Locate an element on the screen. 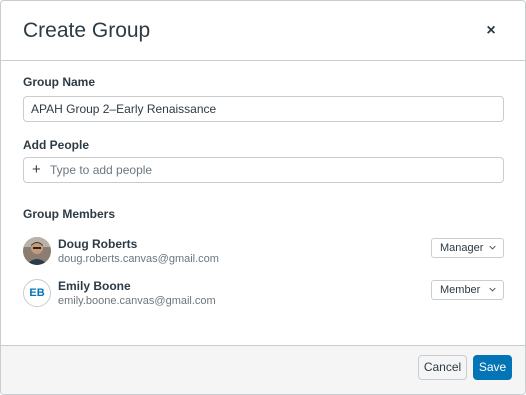  cancel-button: Cancel is located at coordinates (442, 367).